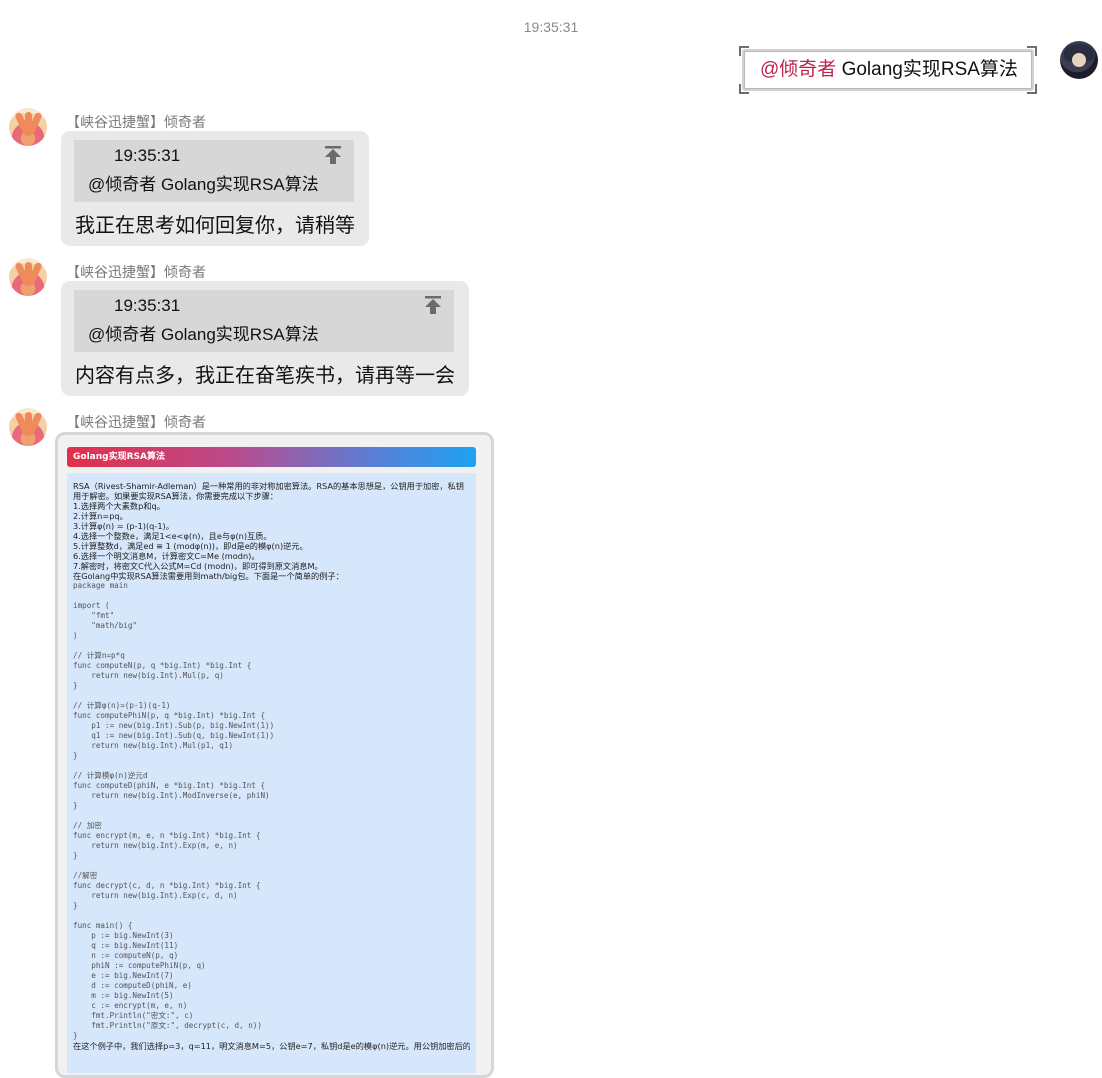 The image size is (1102, 1078). What do you see at coordinates (153, 745) in the screenshot?
I see `code-line: return new(big.Int).Mul(p1, q1)` at bounding box center [153, 745].